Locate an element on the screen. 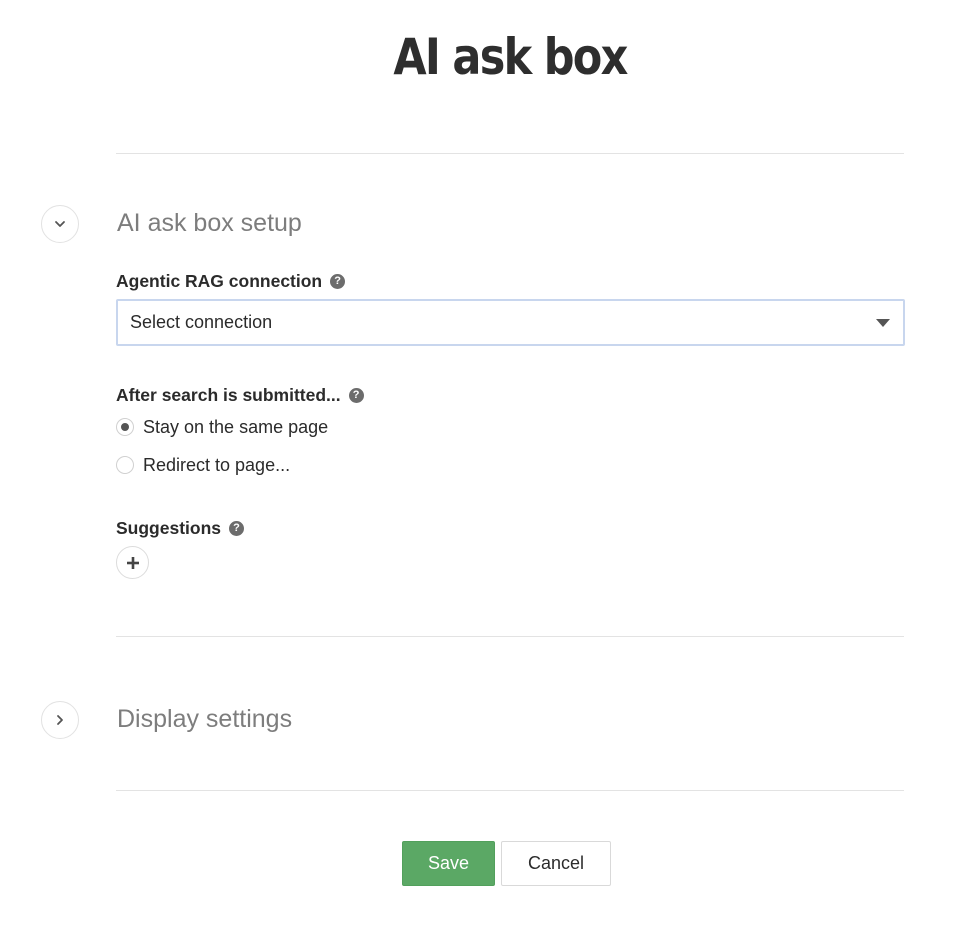 The image size is (968, 946). connection-label-text: Agentic RAG connection is located at coordinates (219, 281).